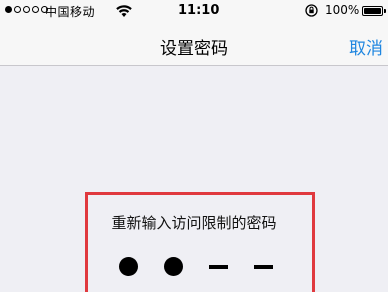 The width and height of the screenshot is (388, 292). I want to click on battery-tip, so click(385, 11).